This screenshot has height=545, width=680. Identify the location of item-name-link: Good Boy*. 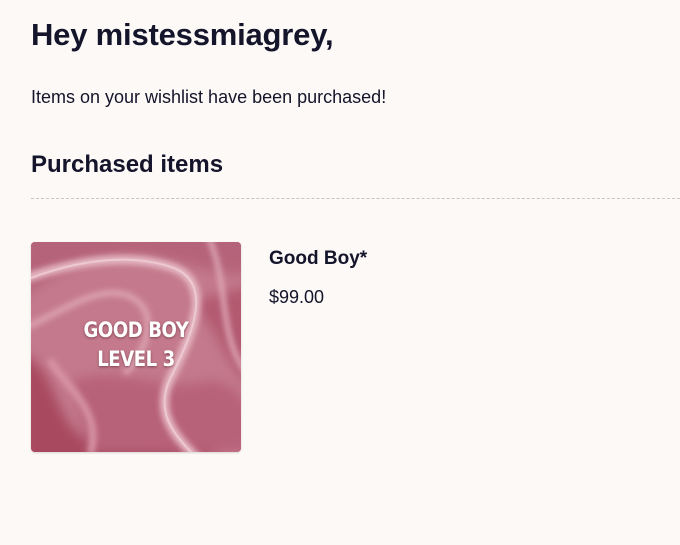
(318, 259).